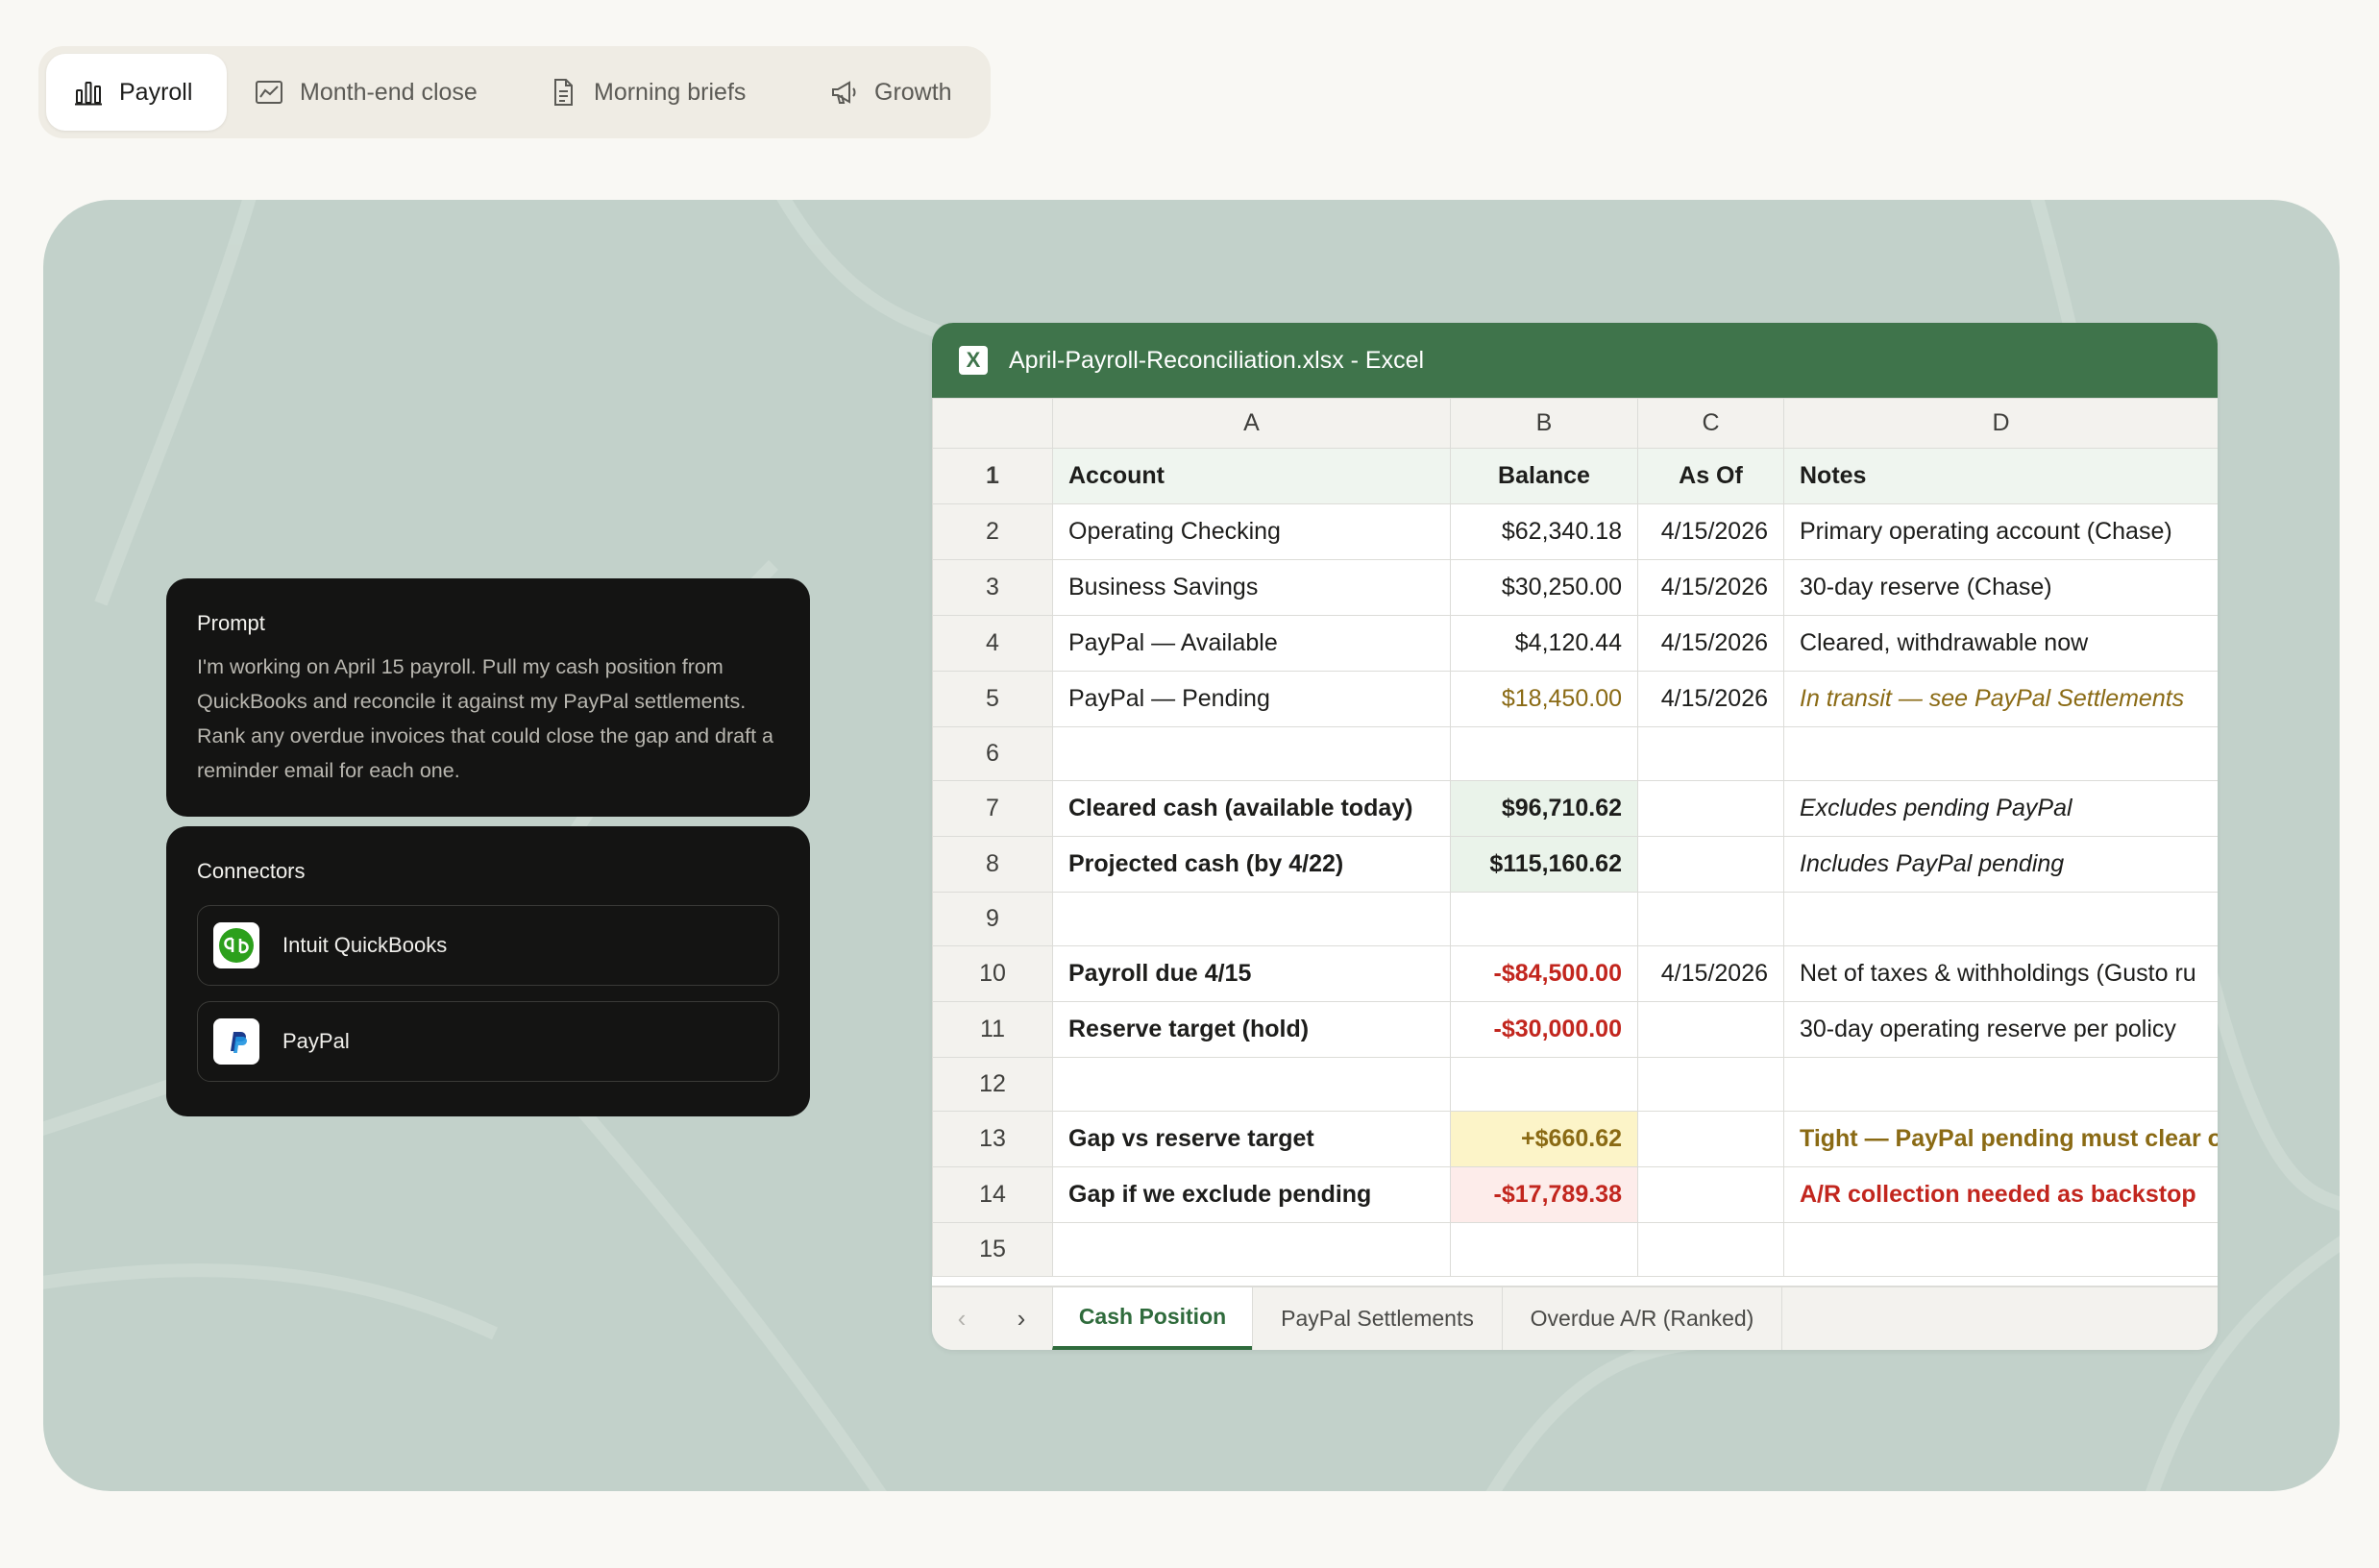 The image size is (2379, 1568). Describe the element at coordinates (2000, 699) in the screenshot. I see `cell-d5: In transit — see PayPal Settlements` at that location.